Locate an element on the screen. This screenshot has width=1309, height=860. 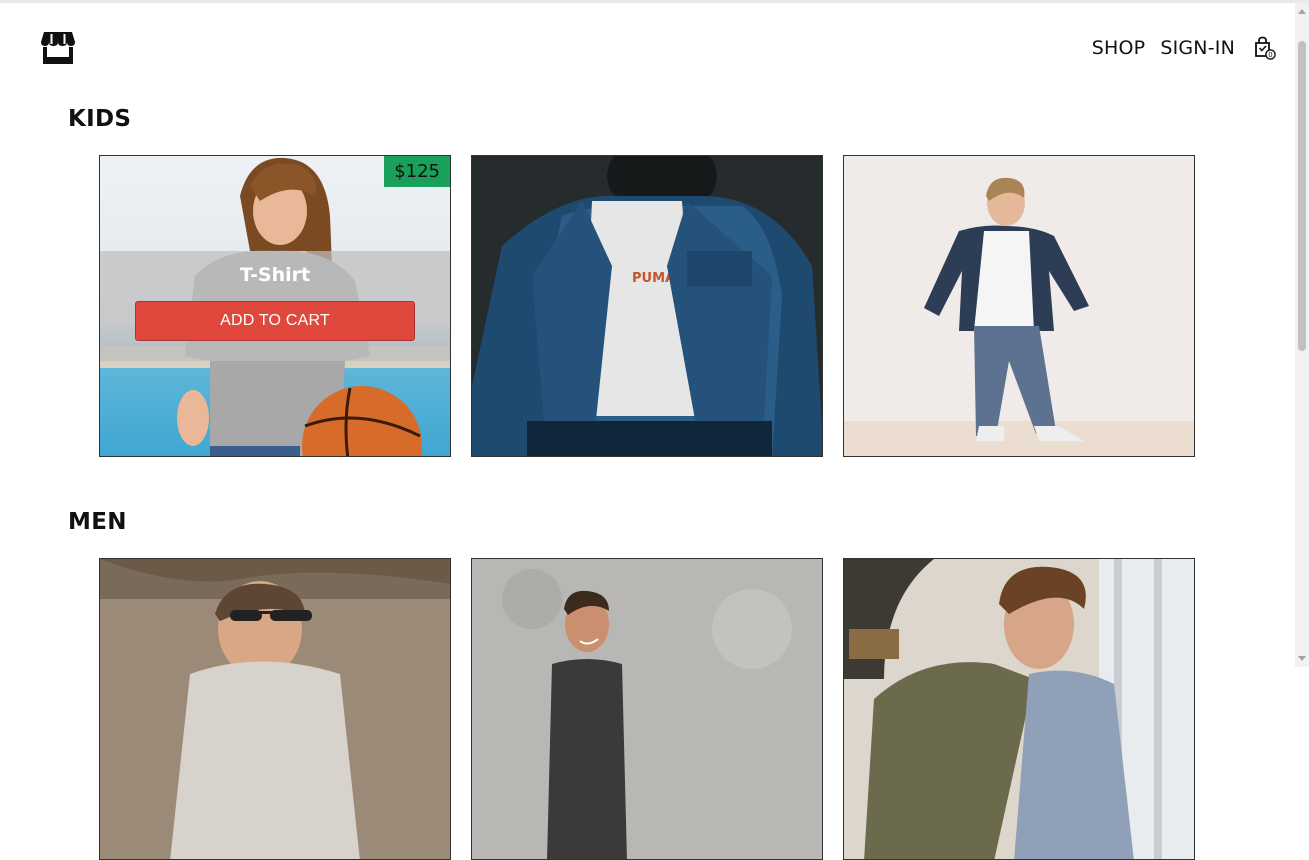
nav-signin-link: SIGN-IN is located at coordinates (1197, 48).